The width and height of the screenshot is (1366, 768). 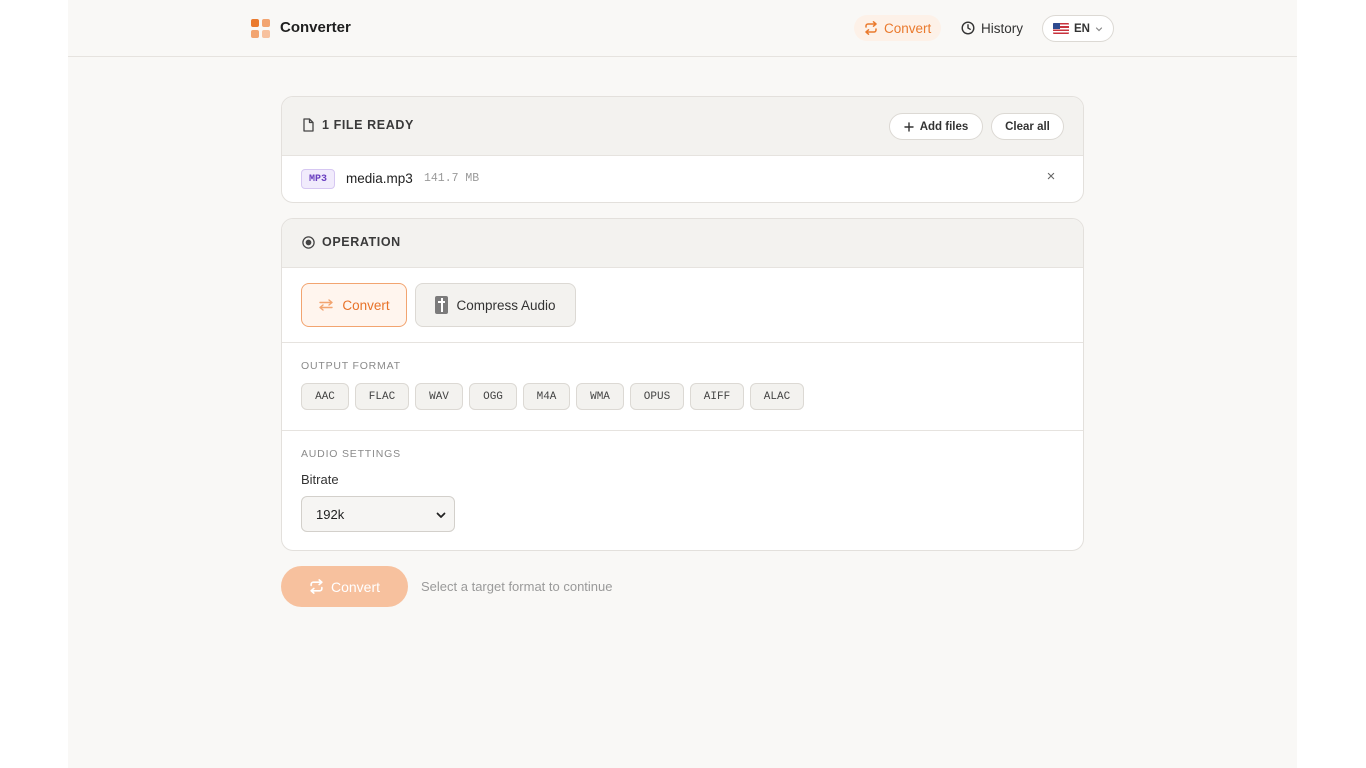 I want to click on file-icon, so click(x=308, y=125).